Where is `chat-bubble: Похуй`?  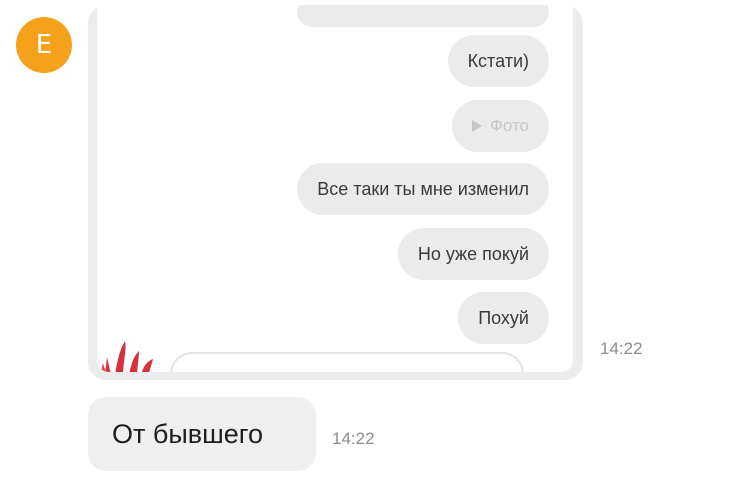 chat-bubble: Похуй is located at coordinates (503, 318).